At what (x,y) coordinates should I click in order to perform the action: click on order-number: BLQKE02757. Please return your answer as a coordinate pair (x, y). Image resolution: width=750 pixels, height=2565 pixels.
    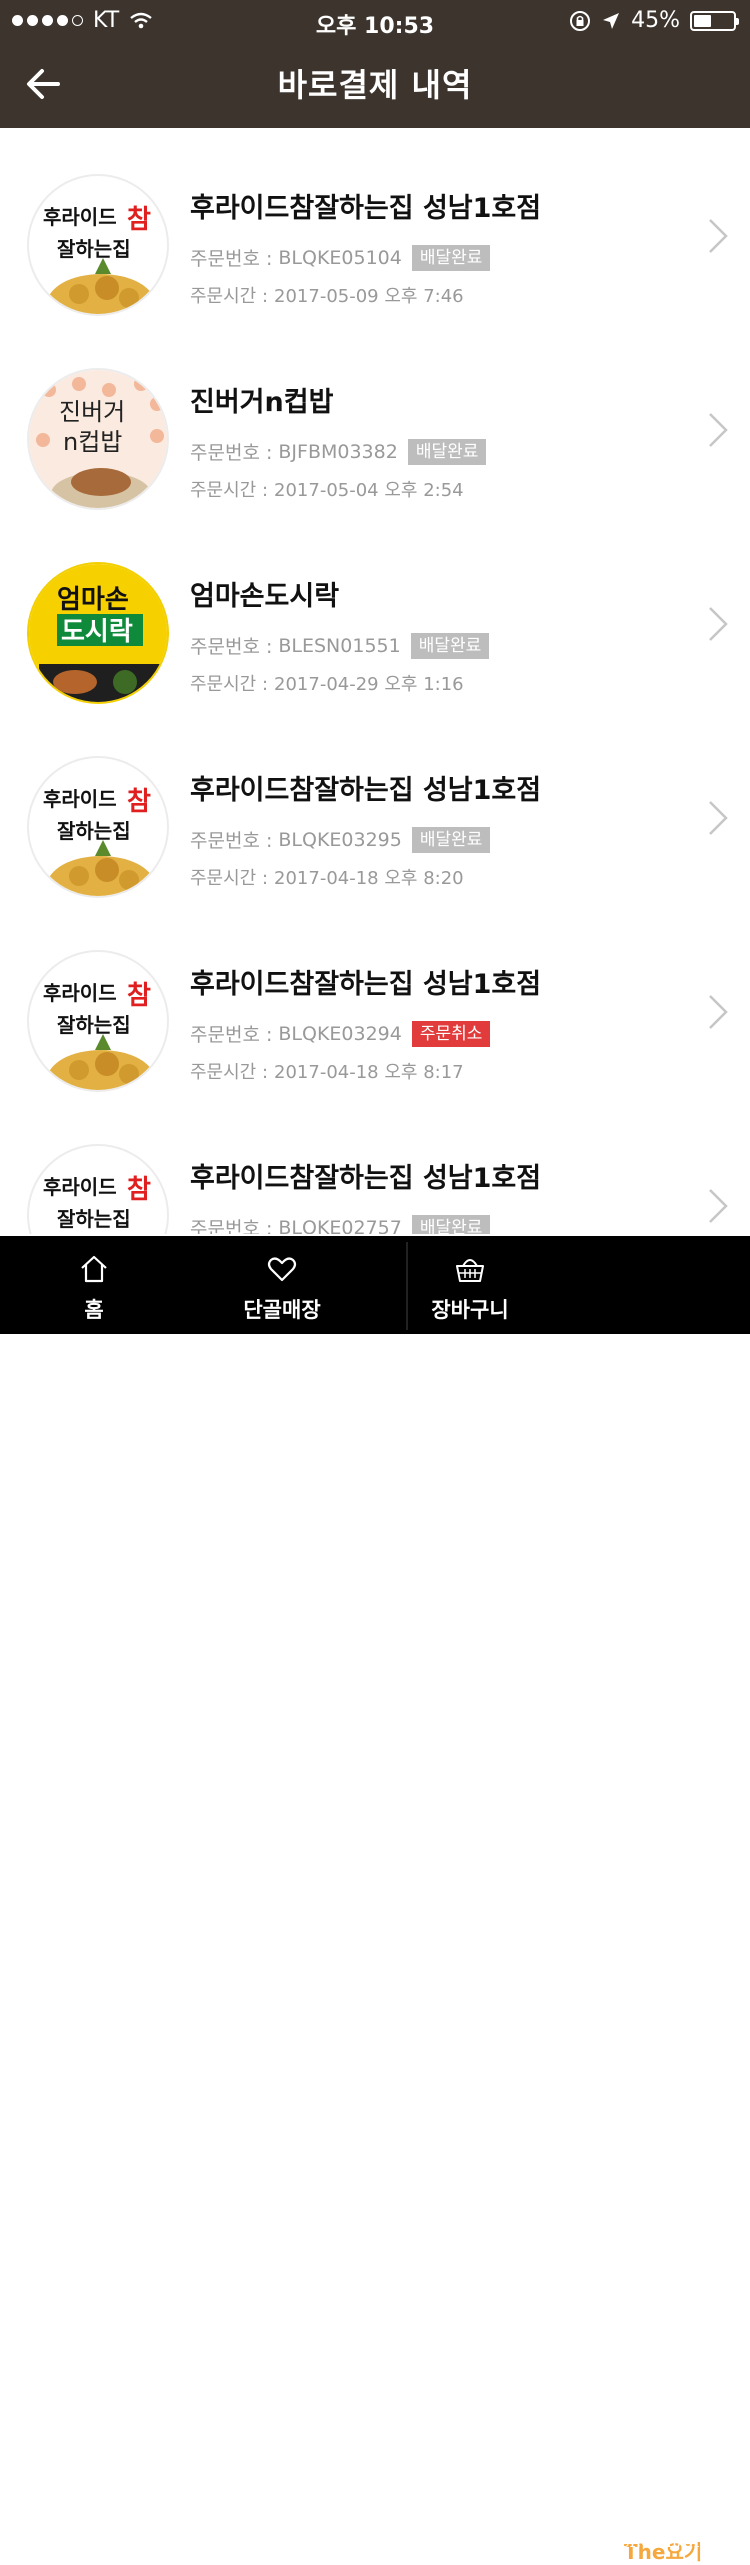
    Looking at the image, I should click on (340, 1225).